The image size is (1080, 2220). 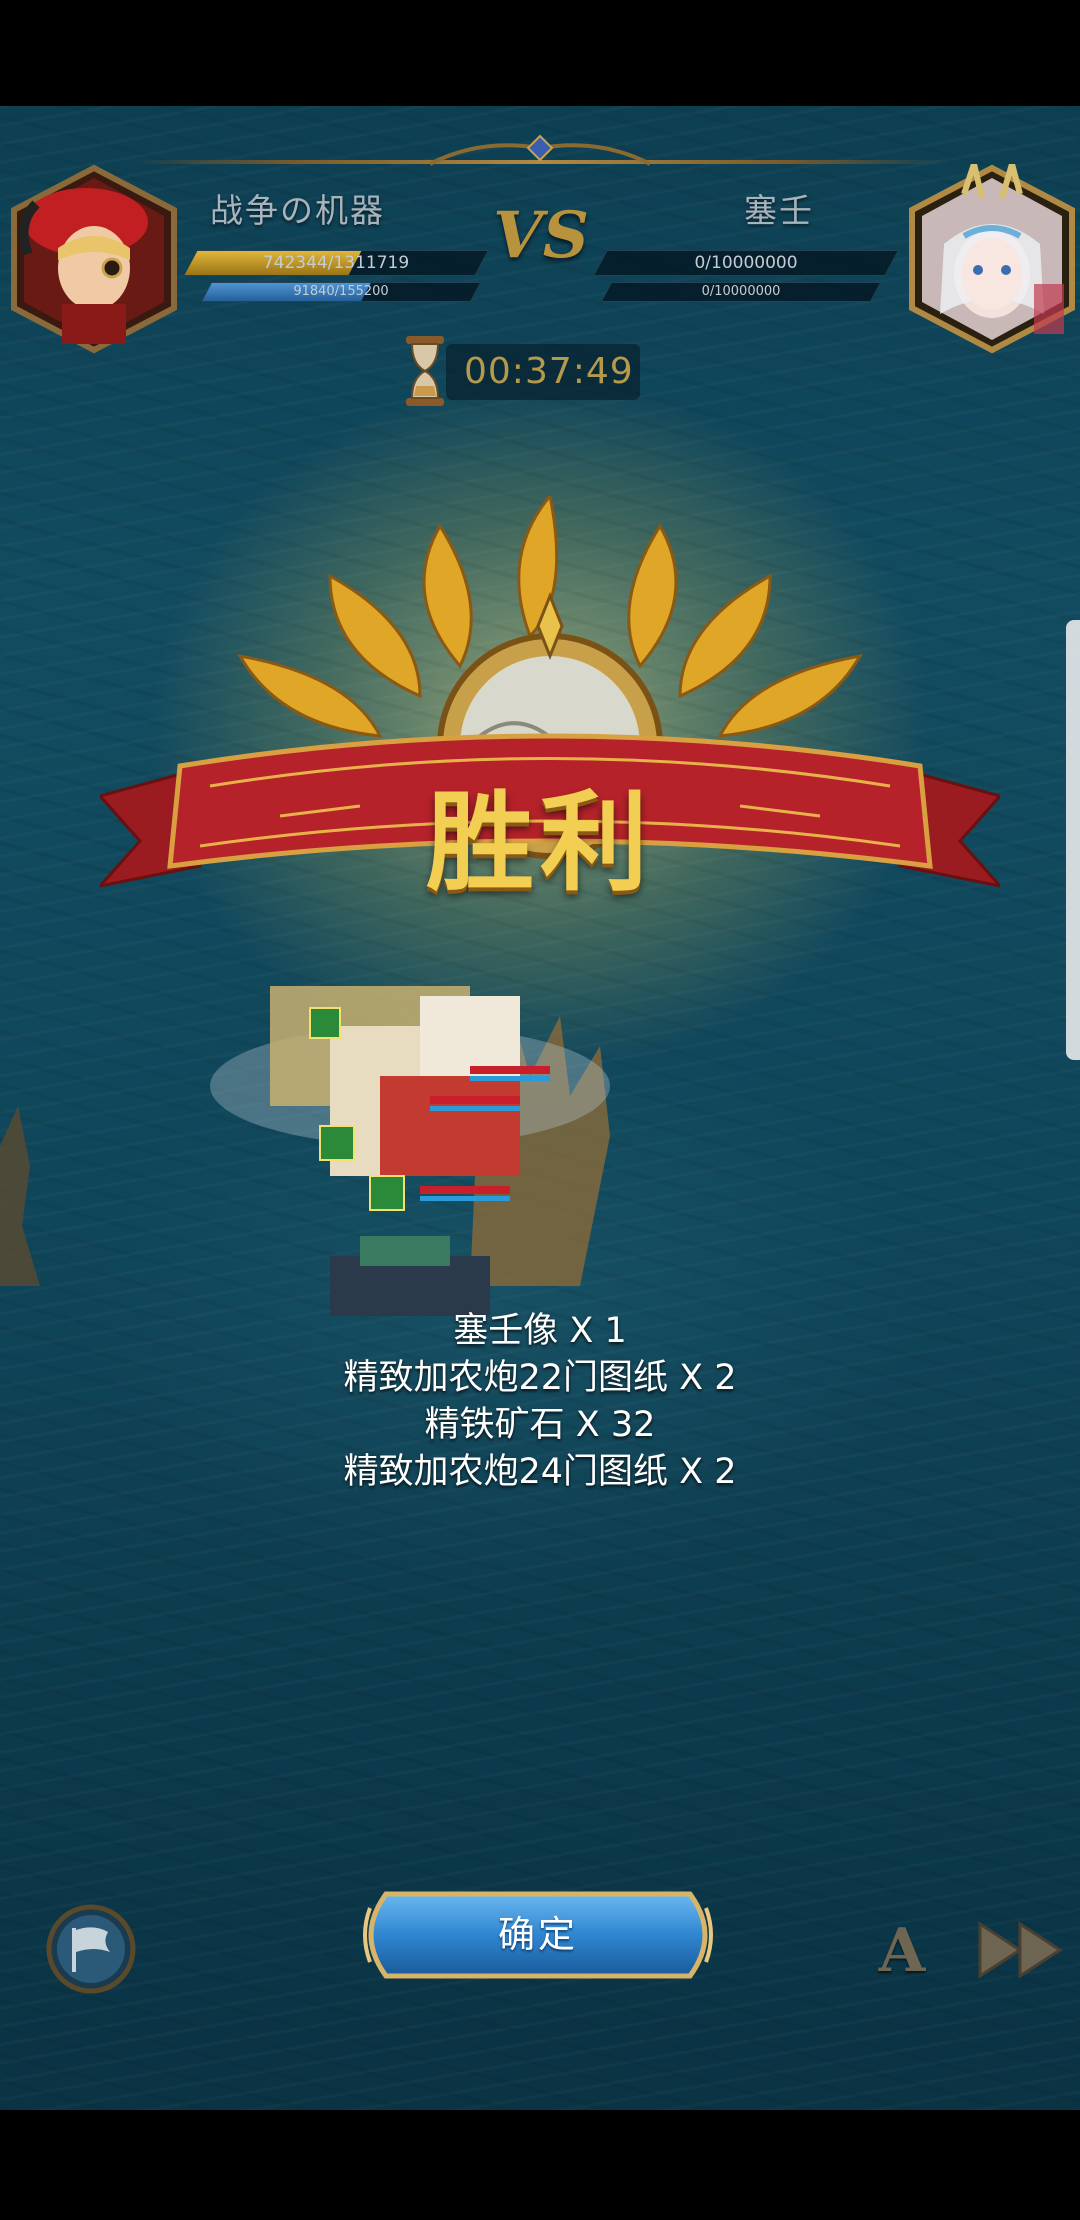 I want to click on player-hp-bar: 742344/1311719, so click(x=336, y=263).